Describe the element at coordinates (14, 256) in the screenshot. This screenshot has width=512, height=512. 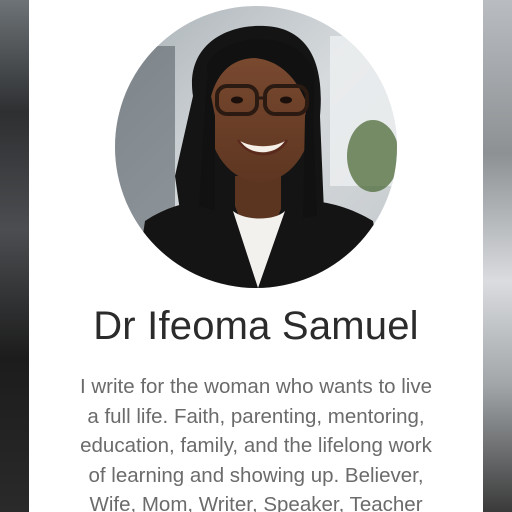
I see `background-edge-left` at that location.